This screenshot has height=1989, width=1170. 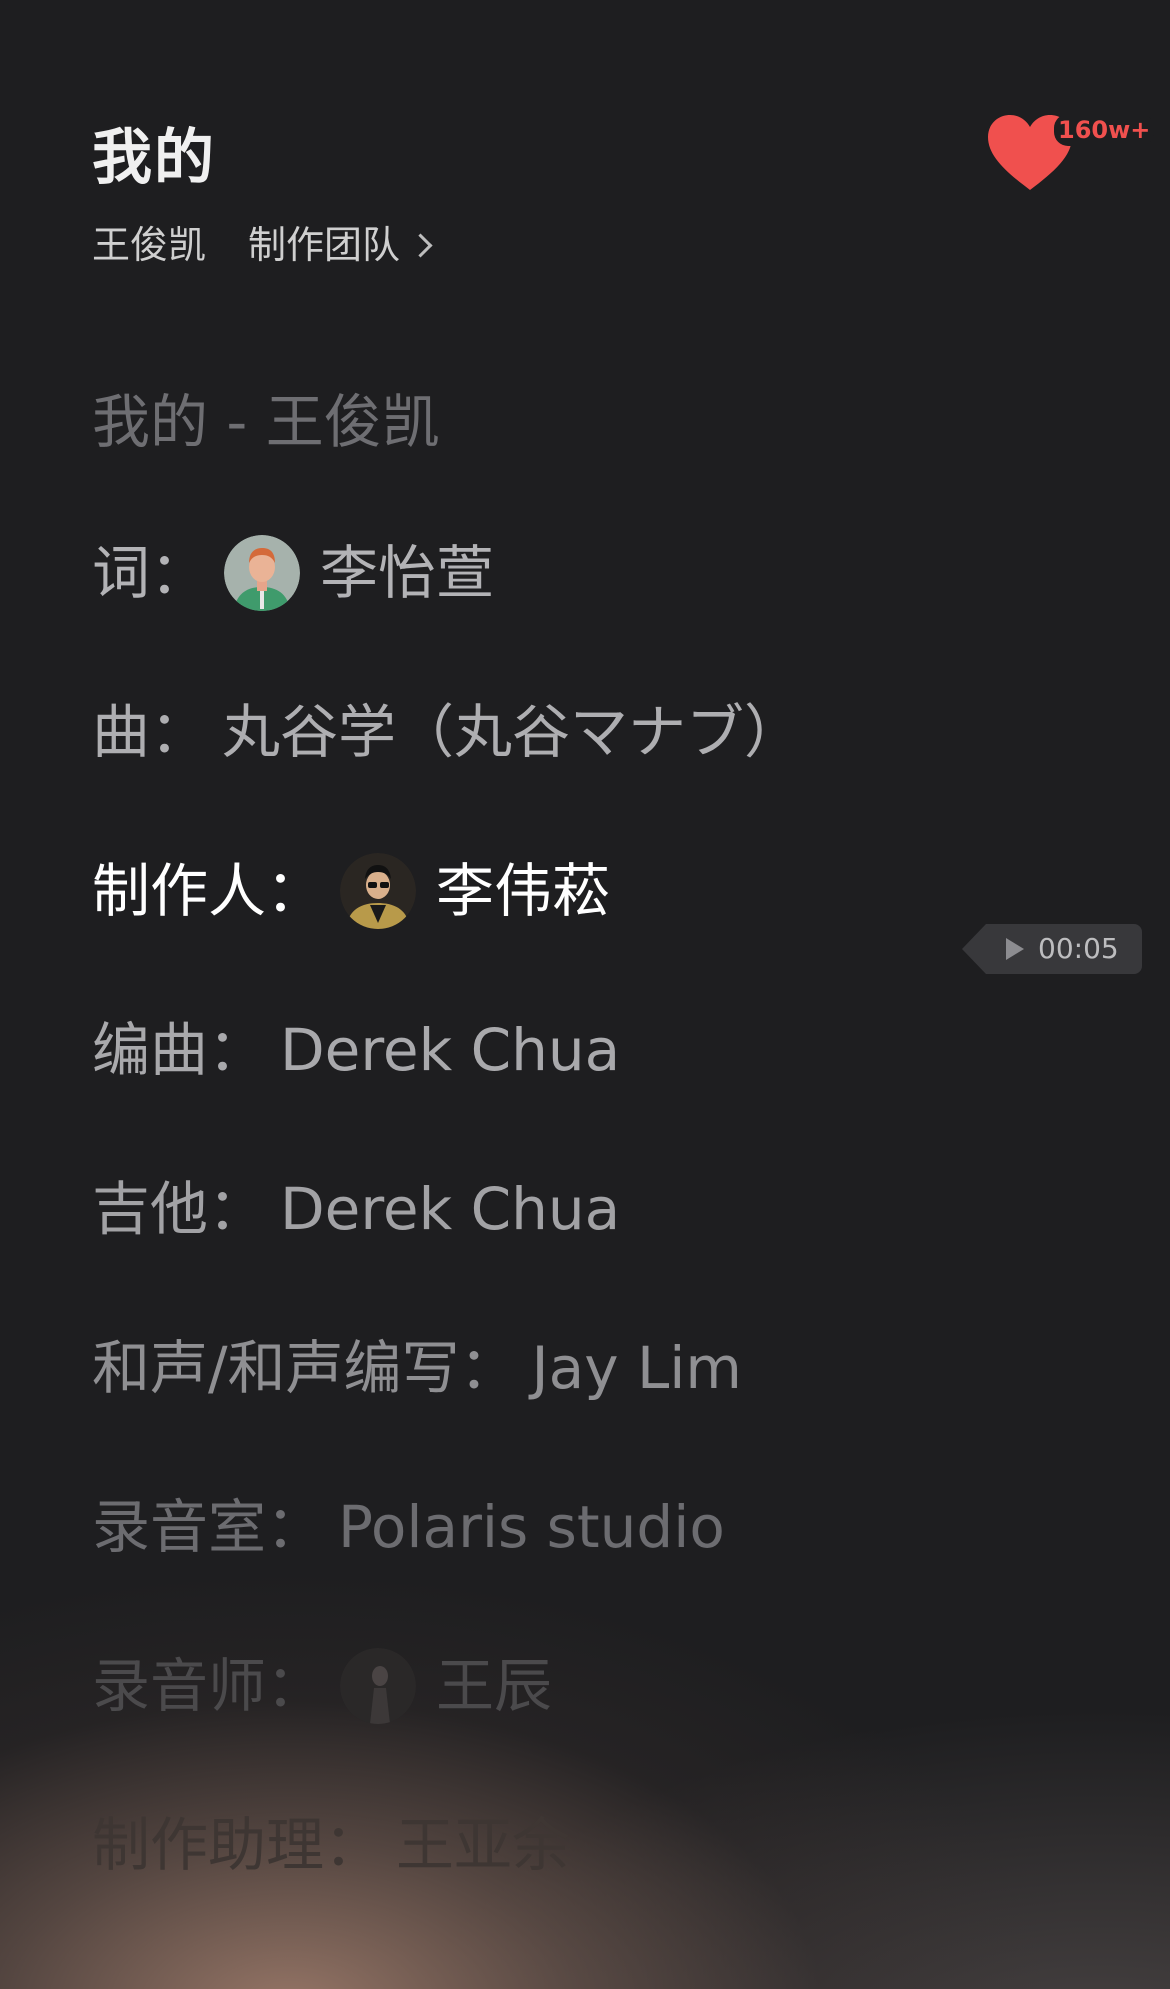 What do you see at coordinates (208, 1526) in the screenshot?
I see `credit-role: 录音室：` at bounding box center [208, 1526].